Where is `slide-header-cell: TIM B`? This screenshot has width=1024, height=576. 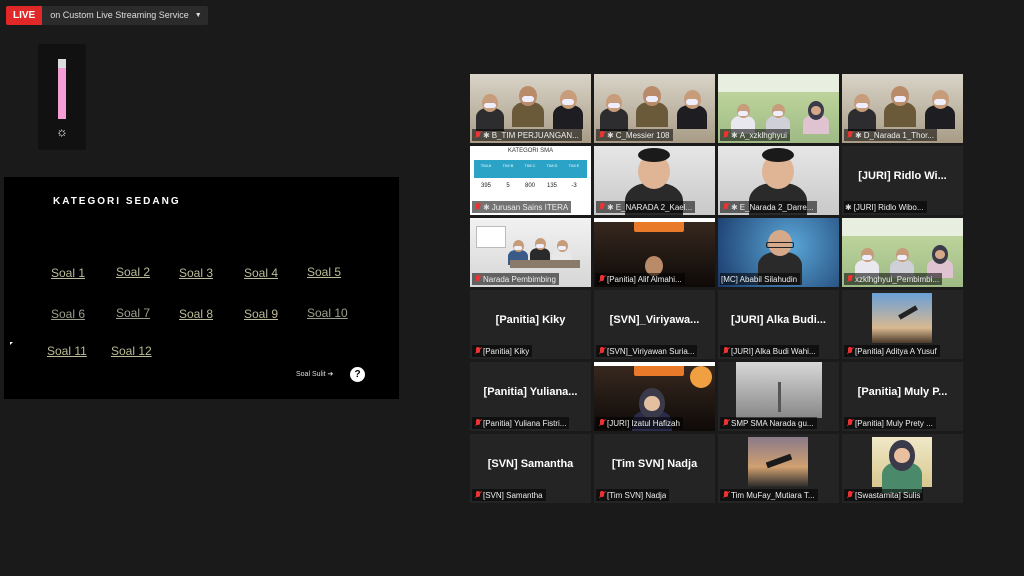 slide-header-cell: TIM B is located at coordinates (508, 165).